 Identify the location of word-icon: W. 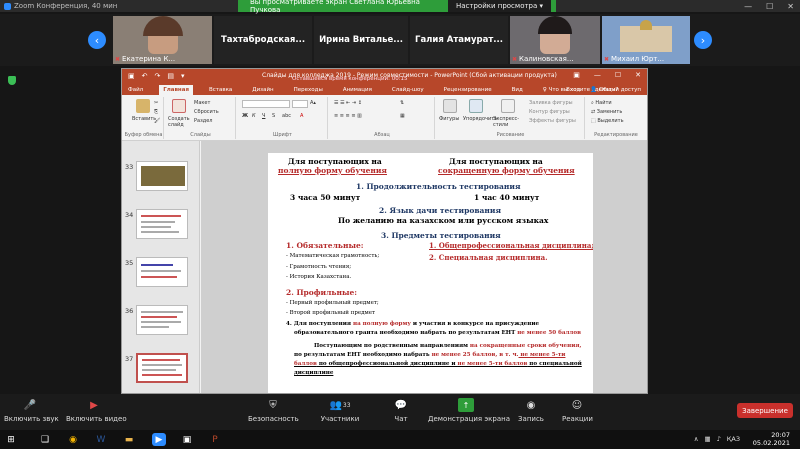
(101, 439).